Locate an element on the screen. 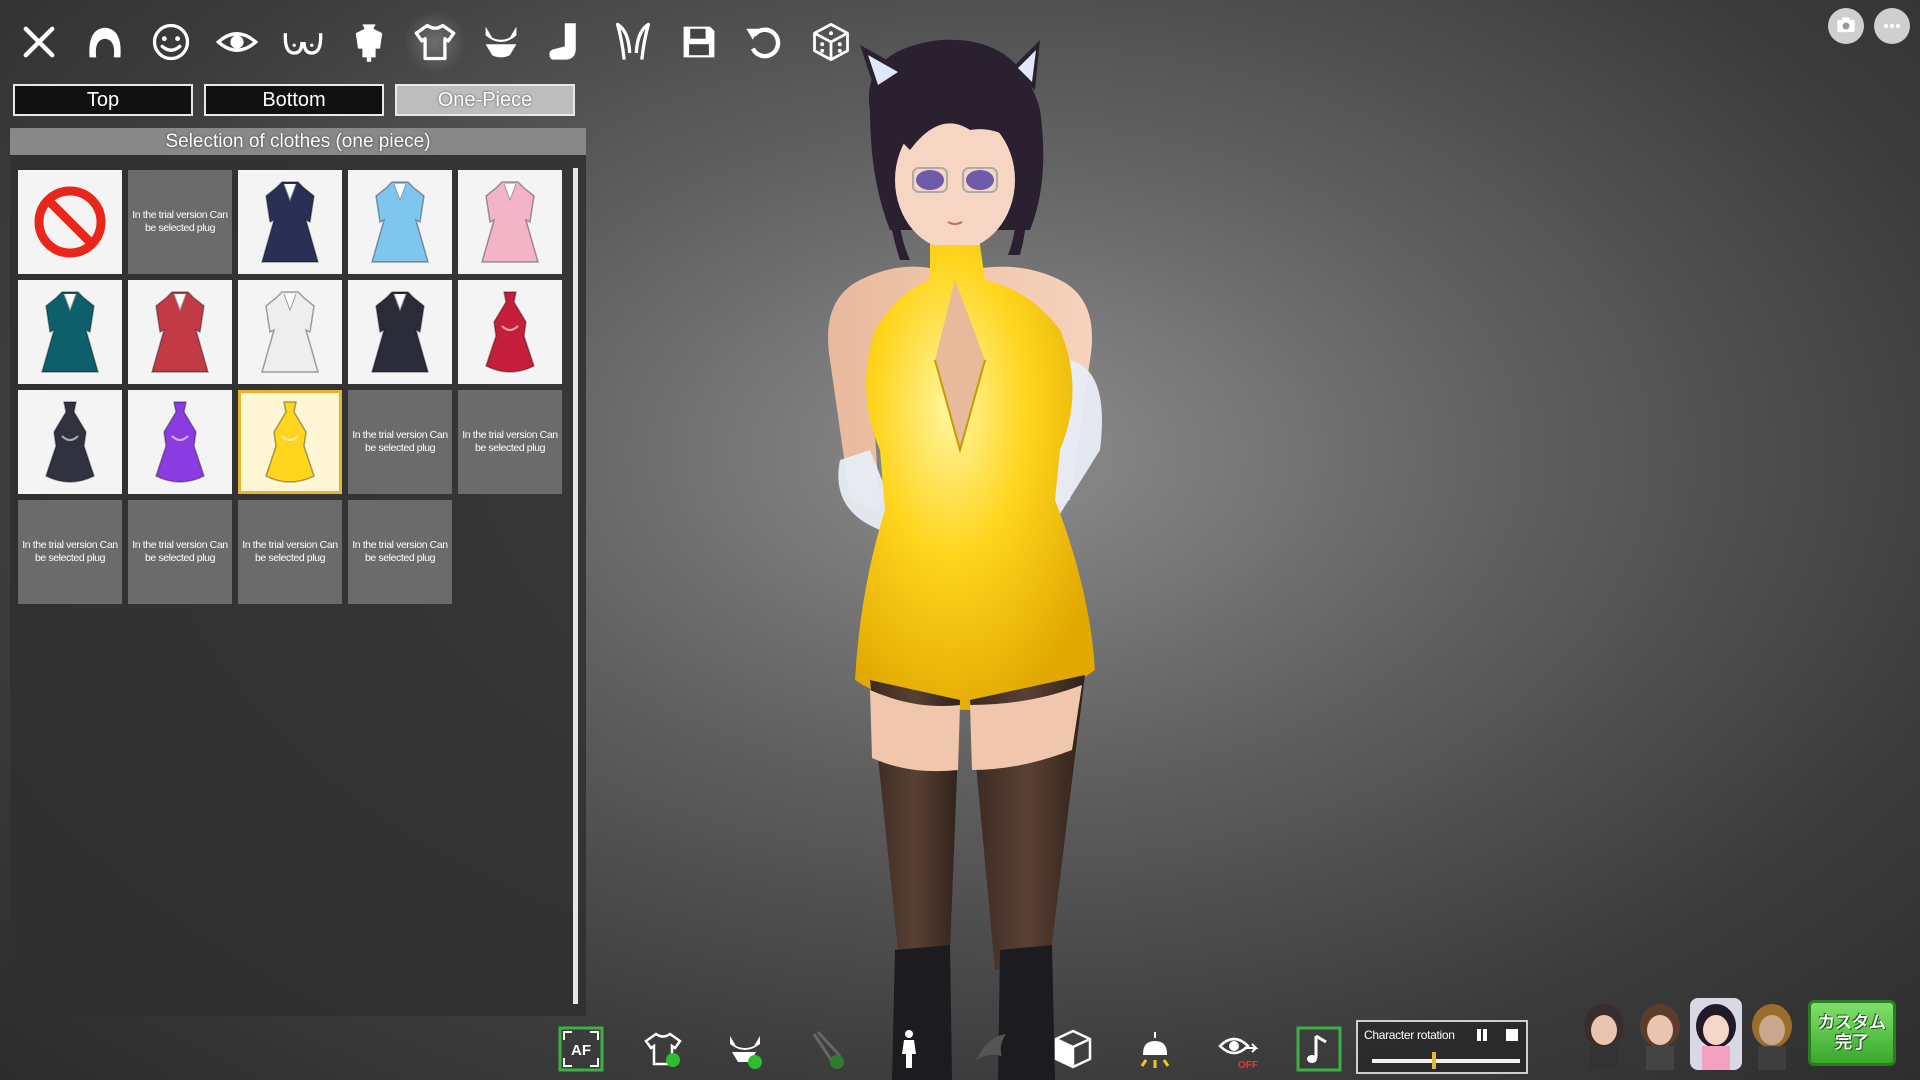 The width and height of the screenshot is (1920, 1080). eye-tracking-button: OFF is located at coordinates (1237, 1049).